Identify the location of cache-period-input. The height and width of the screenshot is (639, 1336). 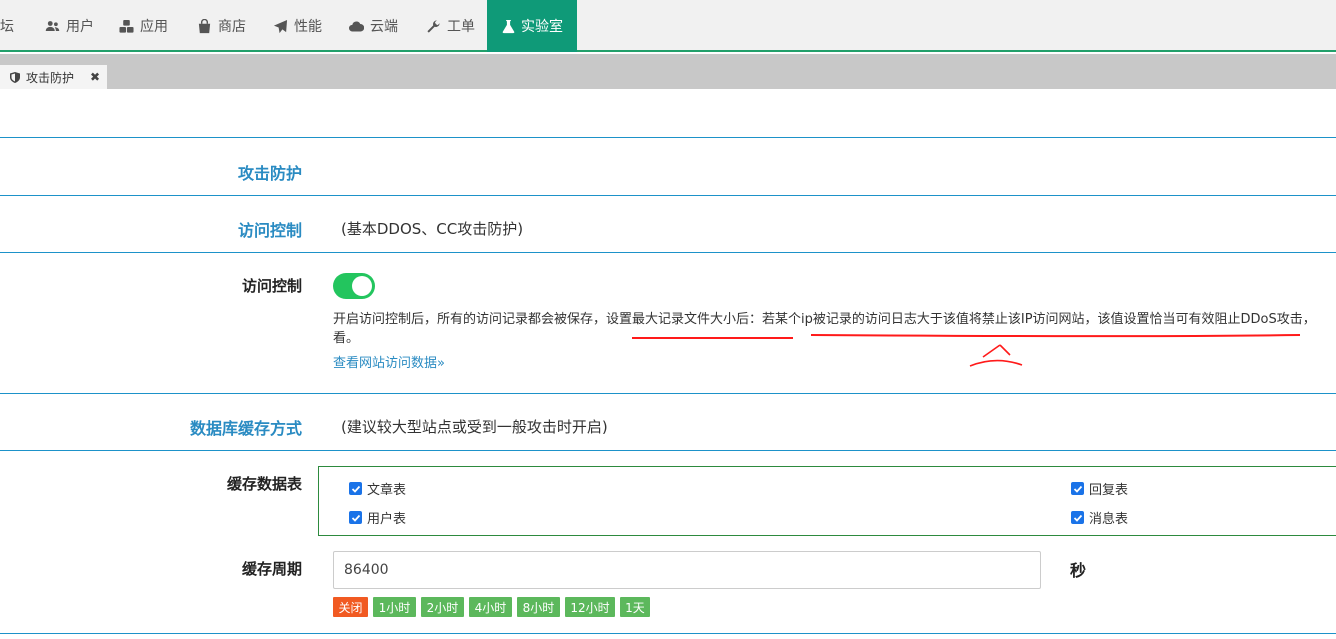
(687, 570).